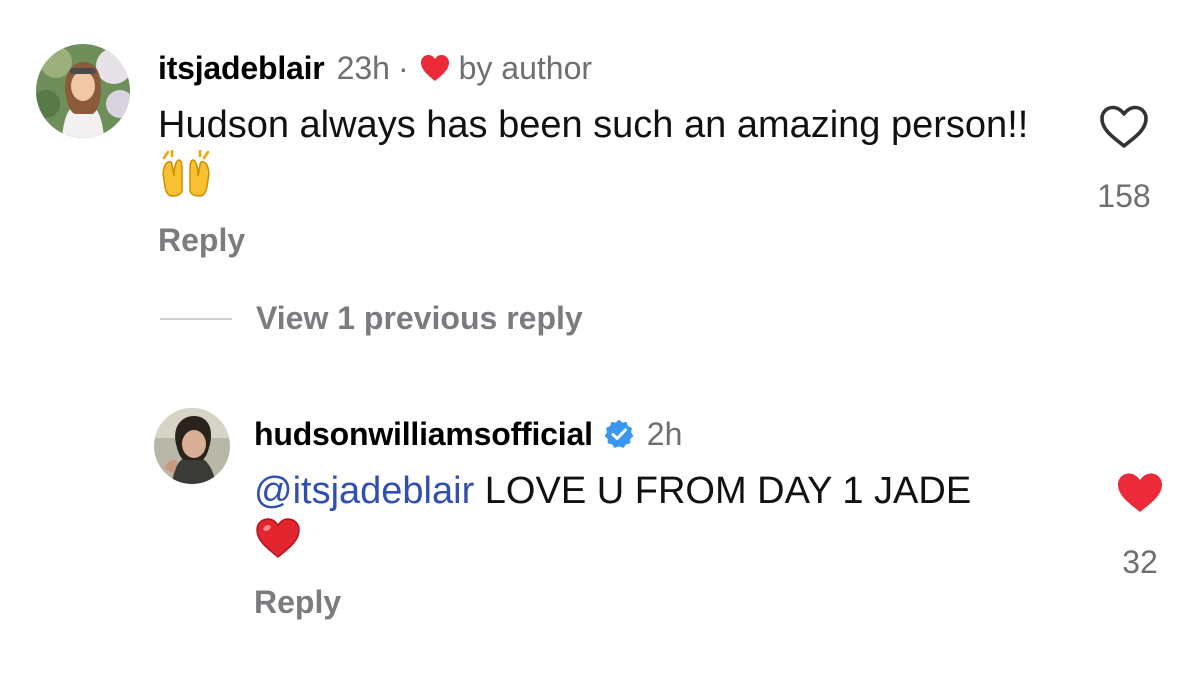 This screenshot has width=1200, height=684. What do you see at coordinates (435, 68) in the screenshot?
I see `author-heart-icon` at bounding box center [435, 68].